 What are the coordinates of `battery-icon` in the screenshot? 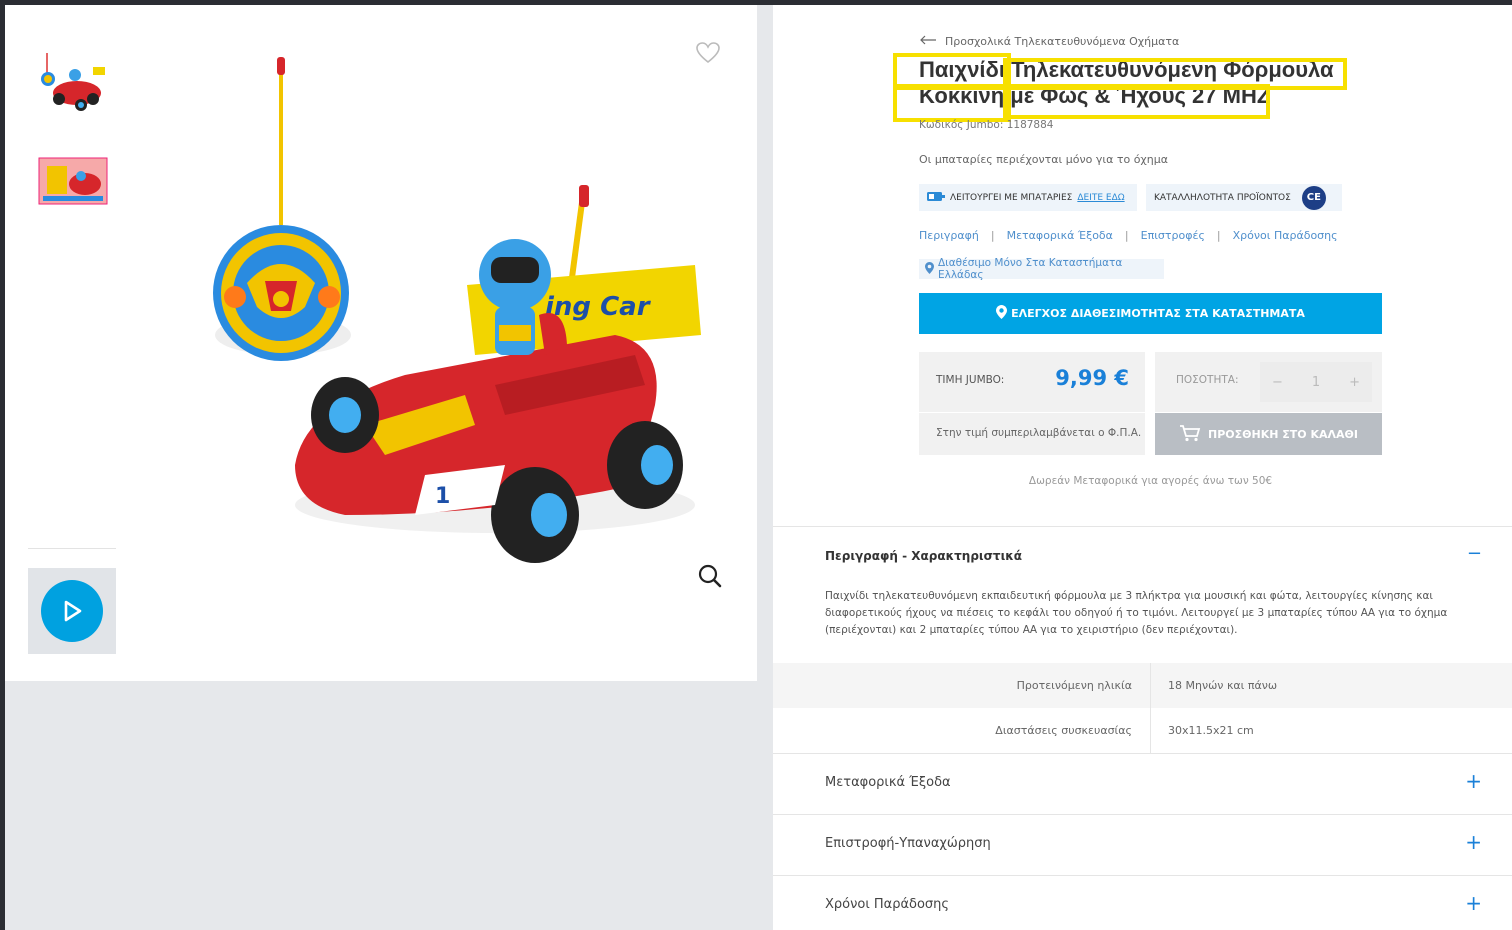 It's located at (936, 197).